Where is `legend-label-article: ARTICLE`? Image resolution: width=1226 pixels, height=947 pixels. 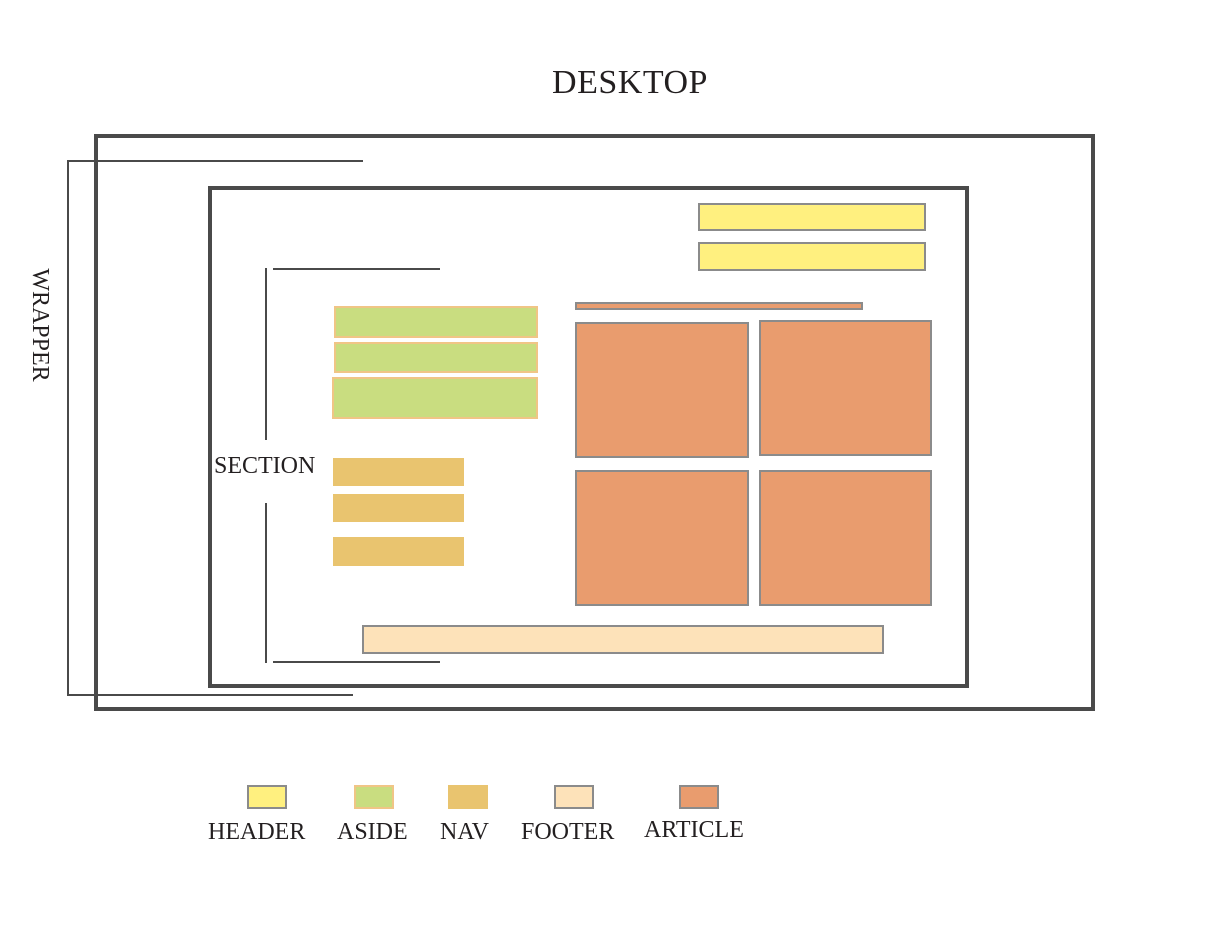
legend-label-article: ARTICLE is located at coordinates (694, 830).